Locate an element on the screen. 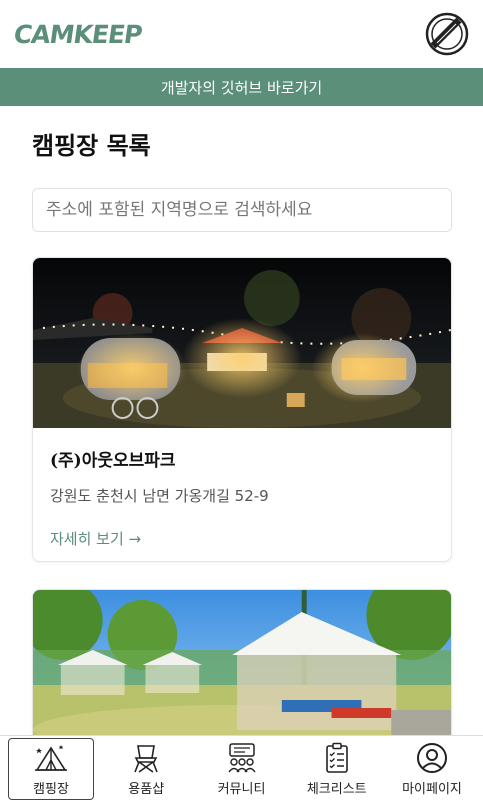 The width and height of the screenshot is (483, 801). camp-chair-icon is located at coordinates (146, 758).